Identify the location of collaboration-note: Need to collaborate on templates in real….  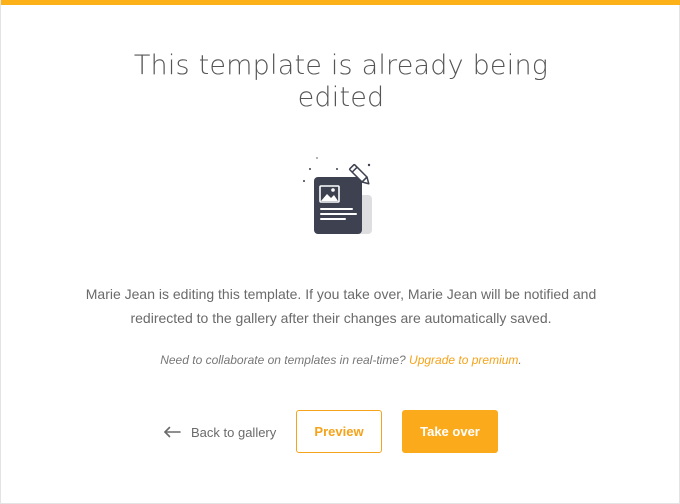
(340, 360).